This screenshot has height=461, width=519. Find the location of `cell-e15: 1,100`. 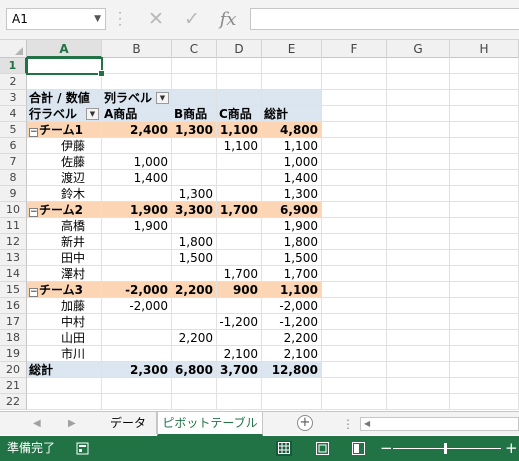

cell-e15: 1,100 is located at coordinates (292, 290).